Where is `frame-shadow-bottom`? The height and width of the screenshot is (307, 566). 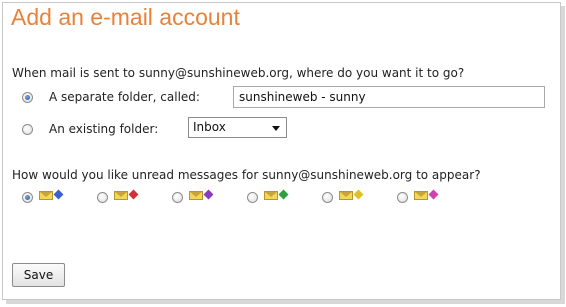
frame-shadow-bottom is located at coordinates (285, 302).